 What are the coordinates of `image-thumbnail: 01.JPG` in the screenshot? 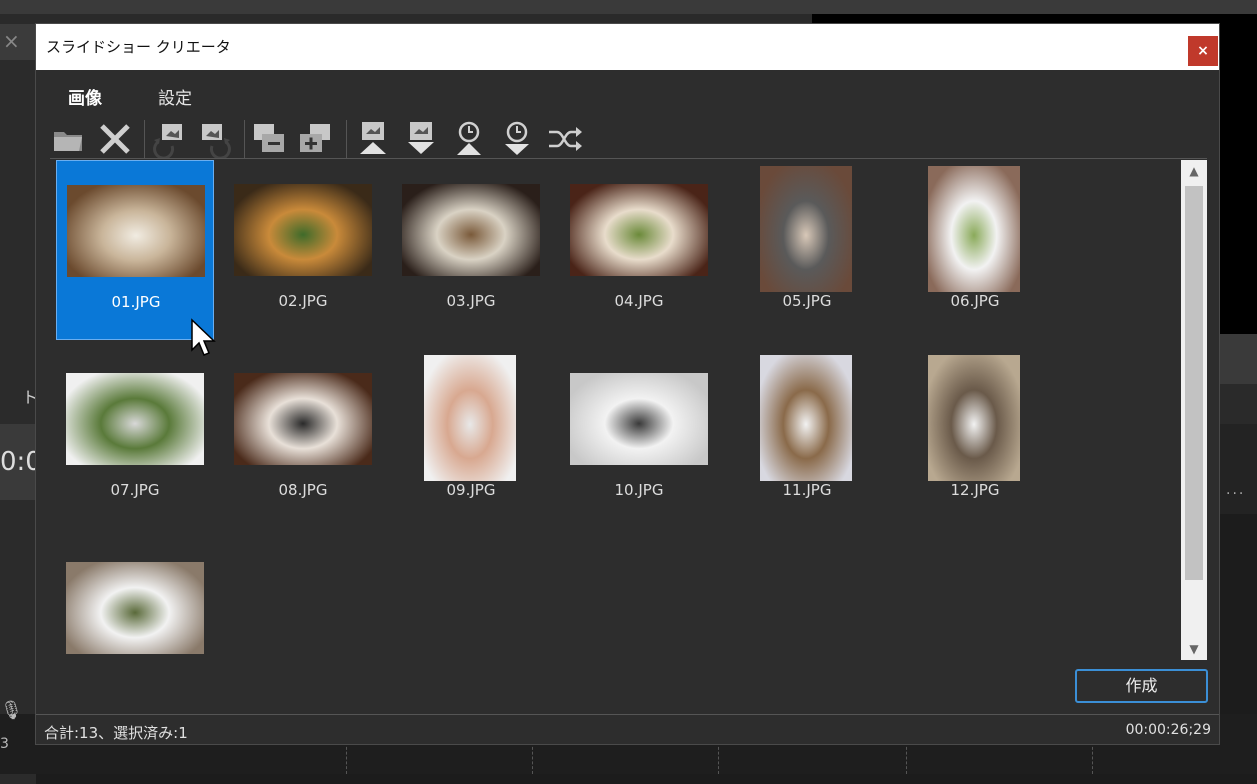 It's located at (135, 250).